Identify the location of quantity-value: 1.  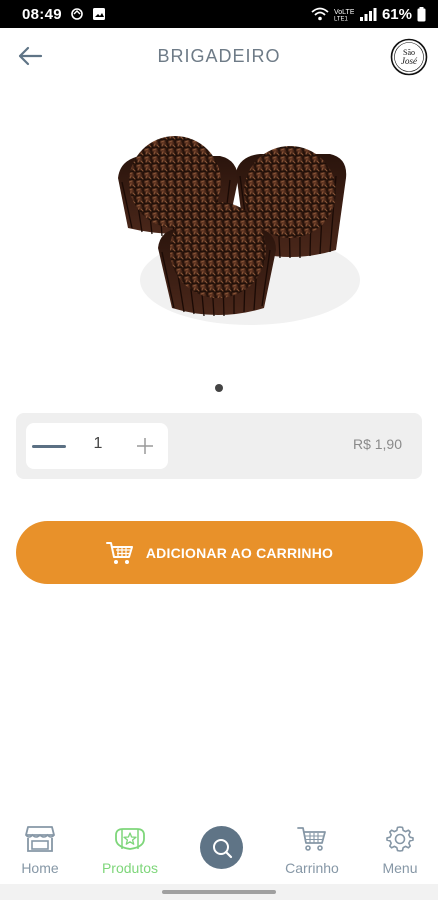
(98, 443).